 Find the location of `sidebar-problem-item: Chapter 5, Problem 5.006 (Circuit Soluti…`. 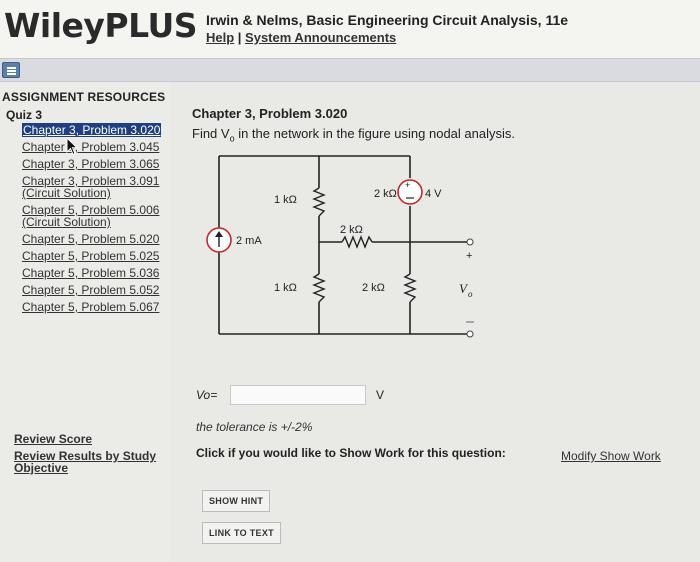

sidebar-problem-item: Chapter 5, Problem 5.006 (Circuit Soluti… is located at coordinates (92, 216).